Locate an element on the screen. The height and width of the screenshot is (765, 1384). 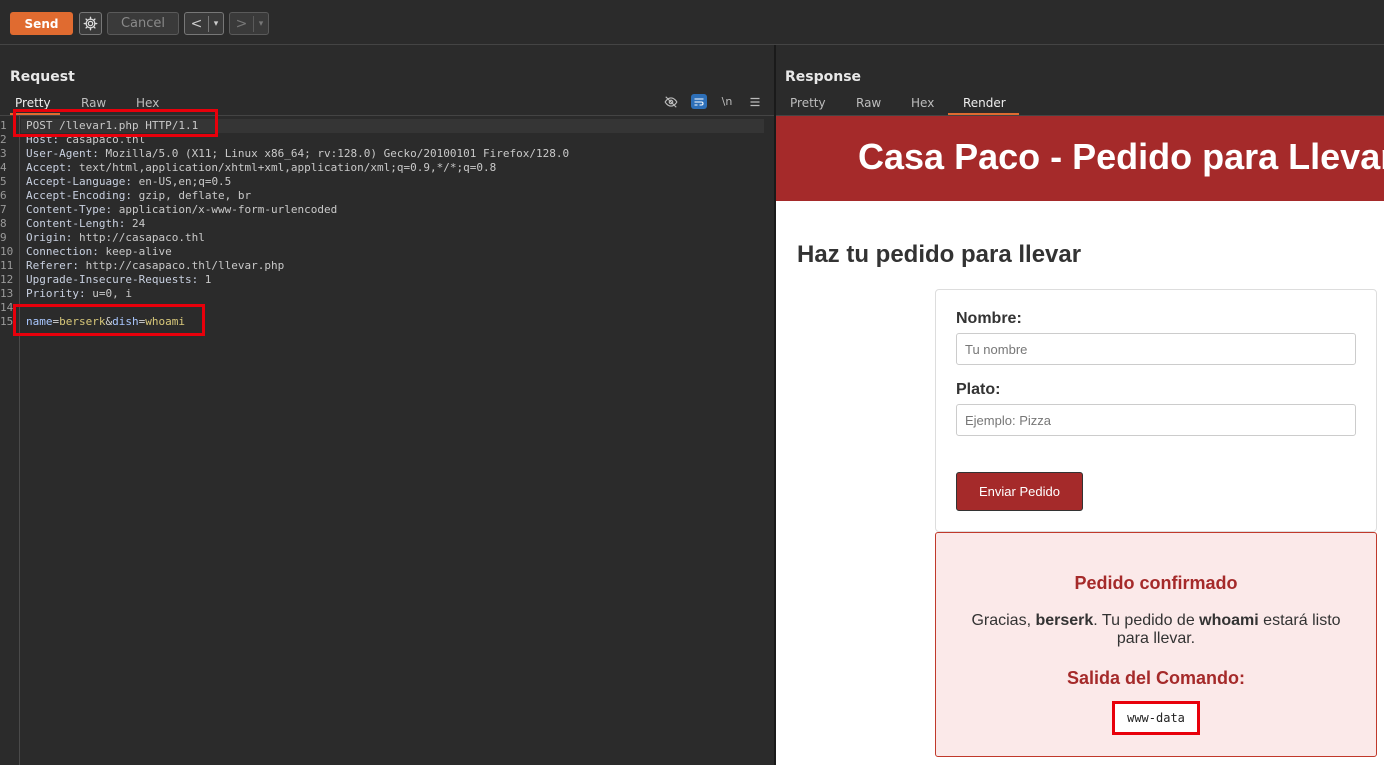
line-number: 3 is located at coordinates (3, 153).